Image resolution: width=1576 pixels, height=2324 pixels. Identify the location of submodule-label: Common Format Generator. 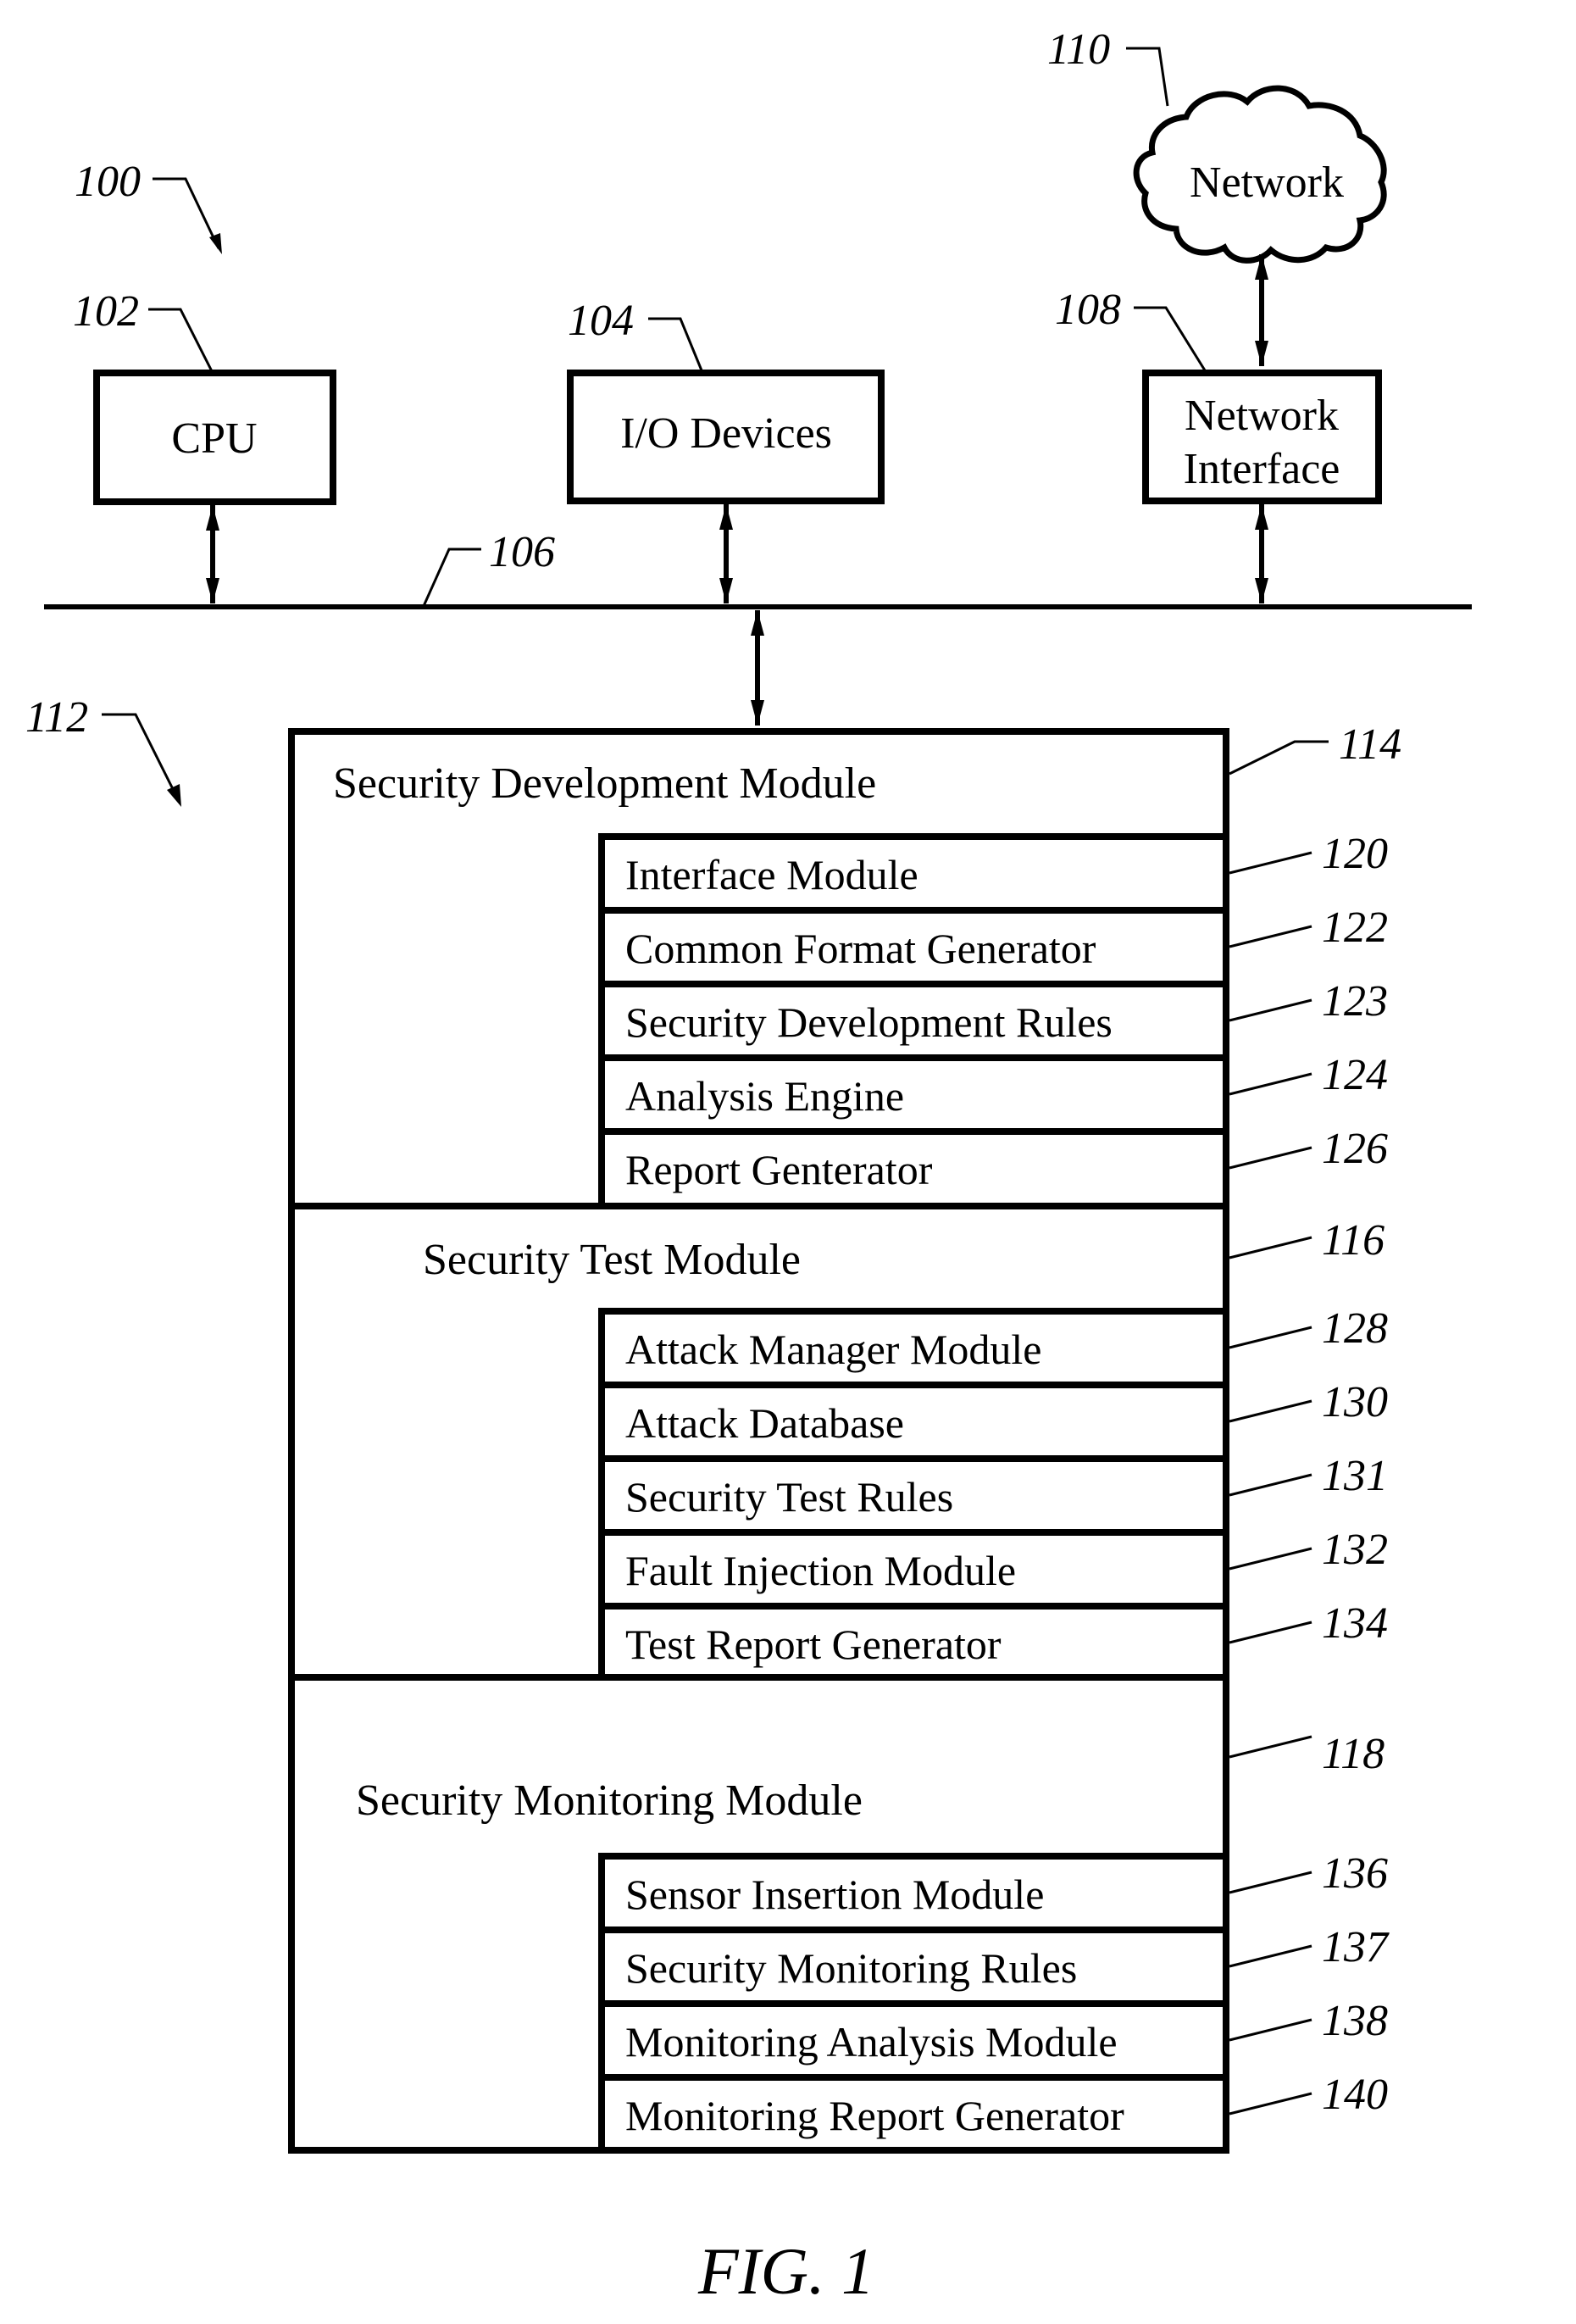
(860, 948).